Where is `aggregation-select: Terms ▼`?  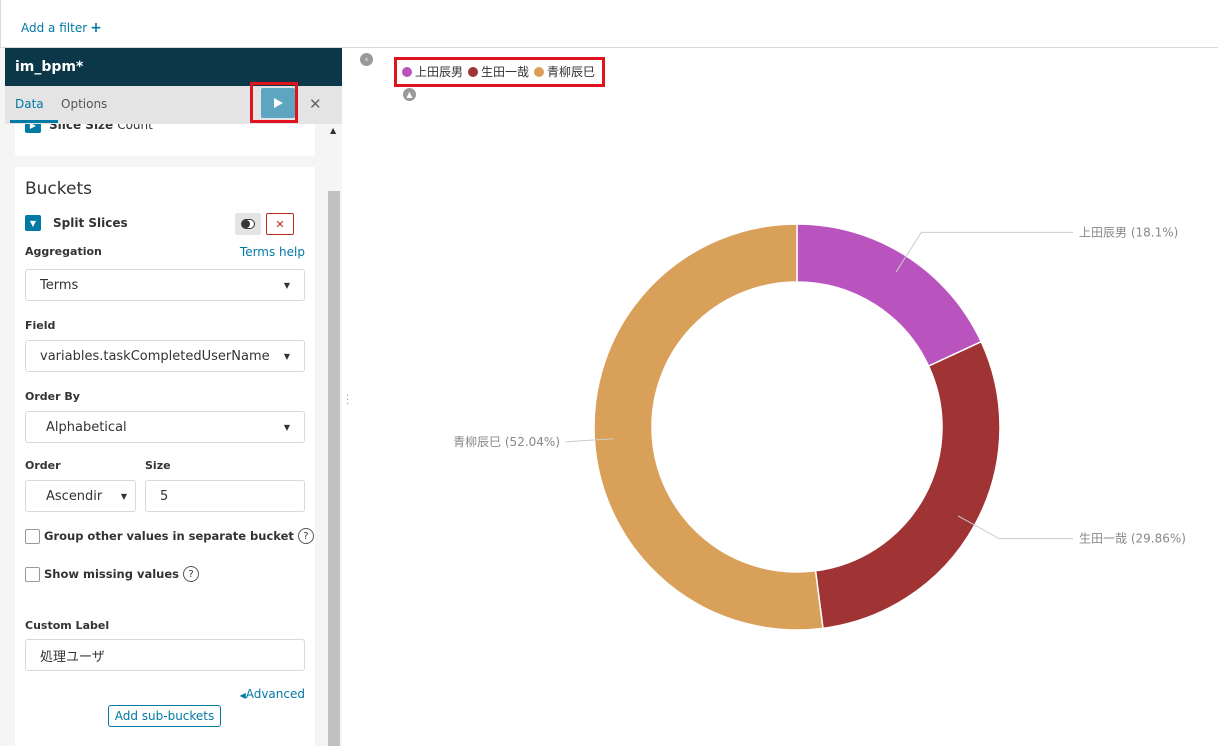
aggregation-select: Terms ▼ is located at coordinates (165, 285).